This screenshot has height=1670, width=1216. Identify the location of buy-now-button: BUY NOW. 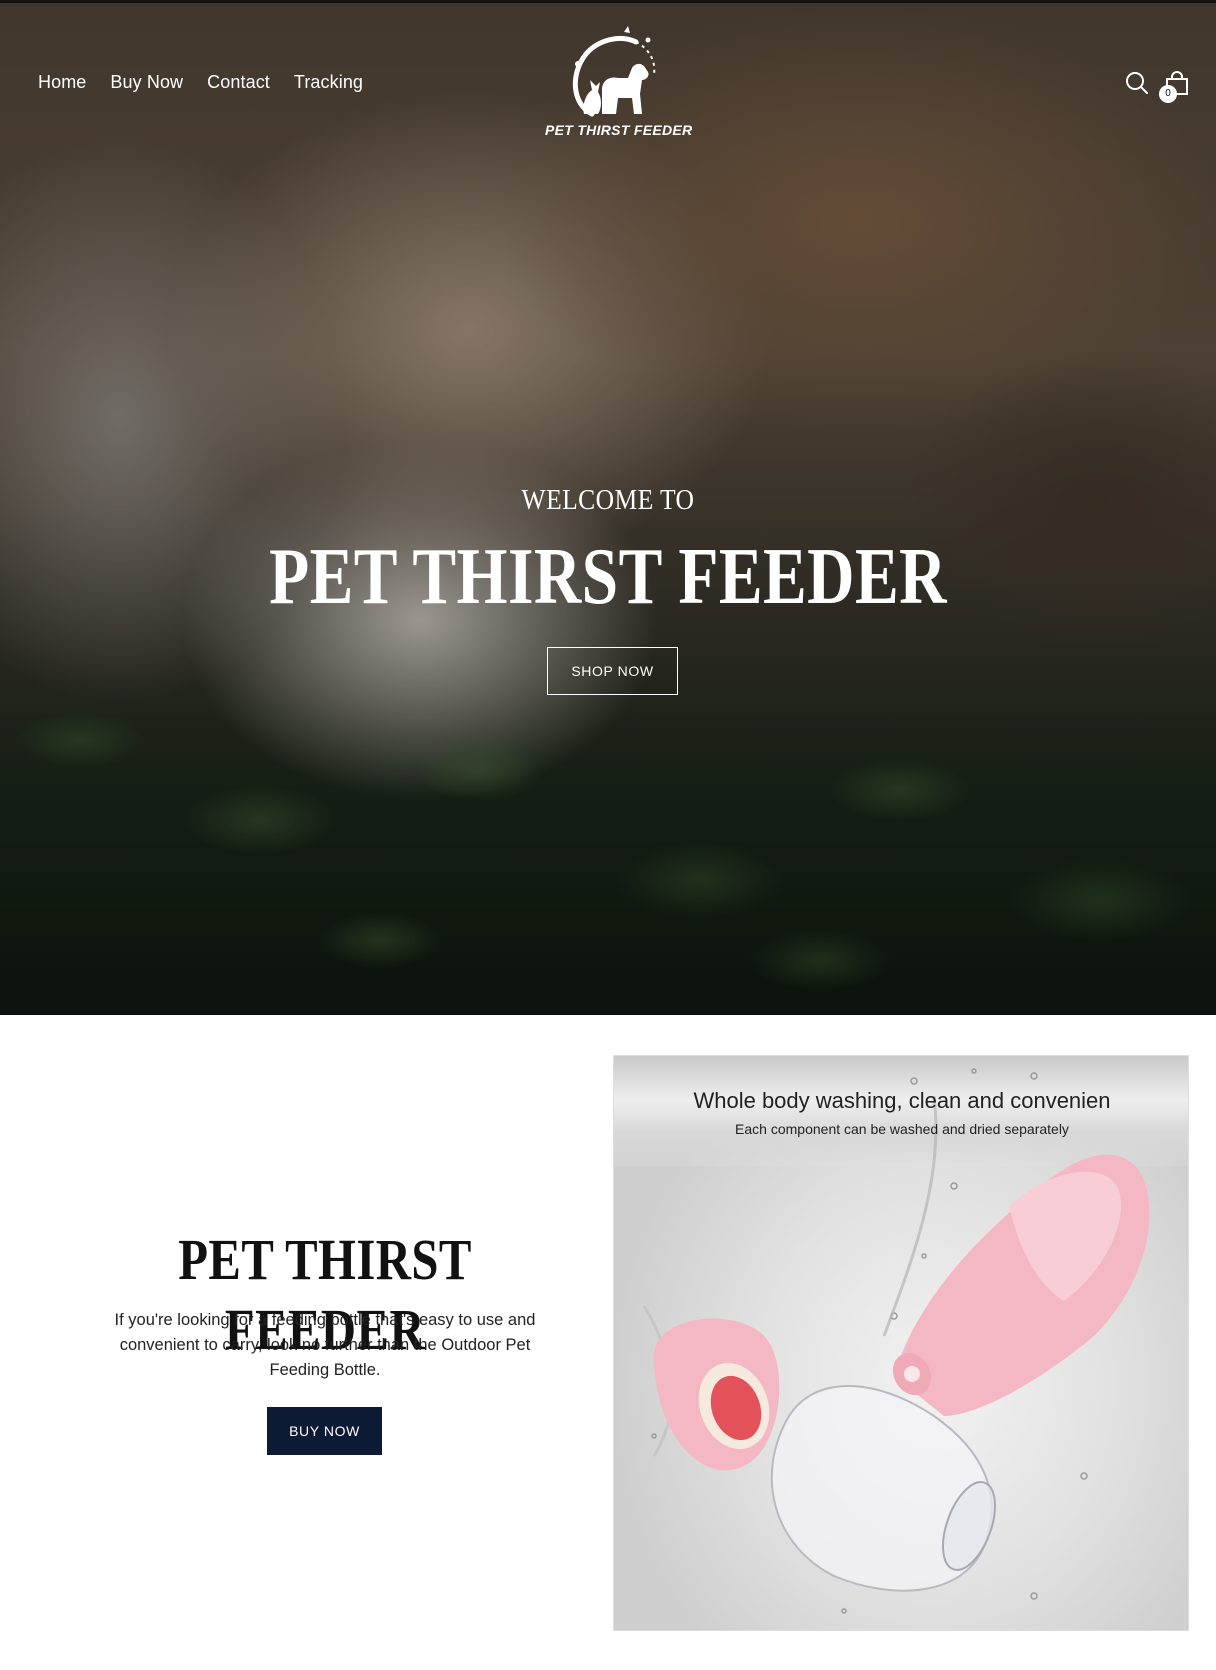
(324, 1431).